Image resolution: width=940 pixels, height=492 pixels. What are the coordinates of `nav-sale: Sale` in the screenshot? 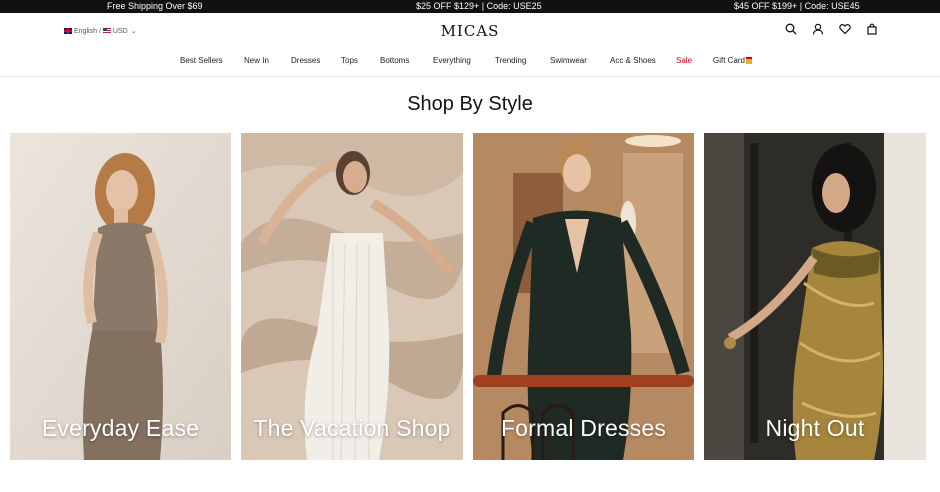 It's located at (684, 60).